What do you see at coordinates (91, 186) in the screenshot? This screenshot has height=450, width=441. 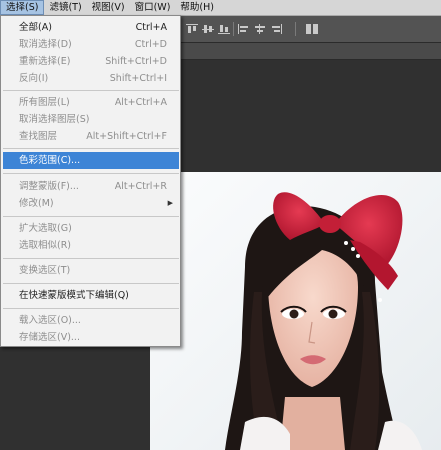 I see `menu-item-refine-mask: 调整蒙版(F)... Alt+Ctrl+R` at bounding box center [91, 186].